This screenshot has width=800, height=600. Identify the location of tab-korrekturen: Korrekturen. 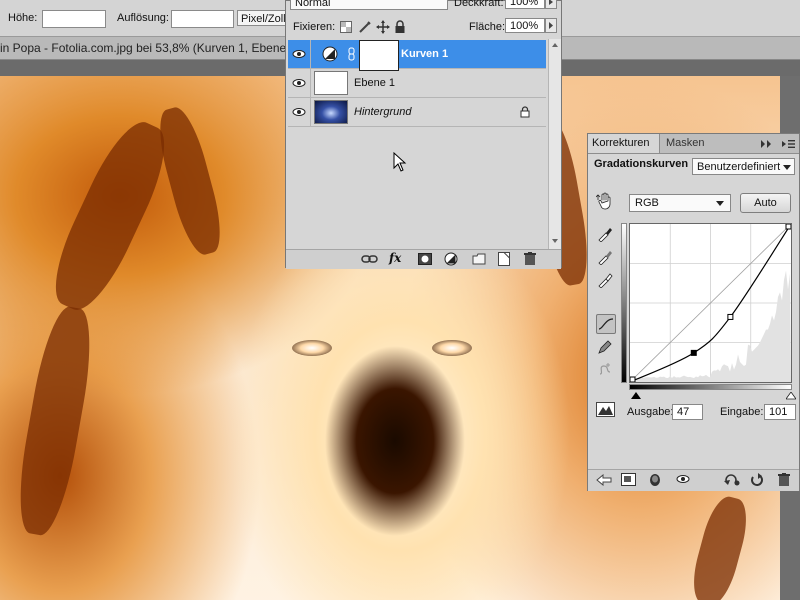
(624, 143).